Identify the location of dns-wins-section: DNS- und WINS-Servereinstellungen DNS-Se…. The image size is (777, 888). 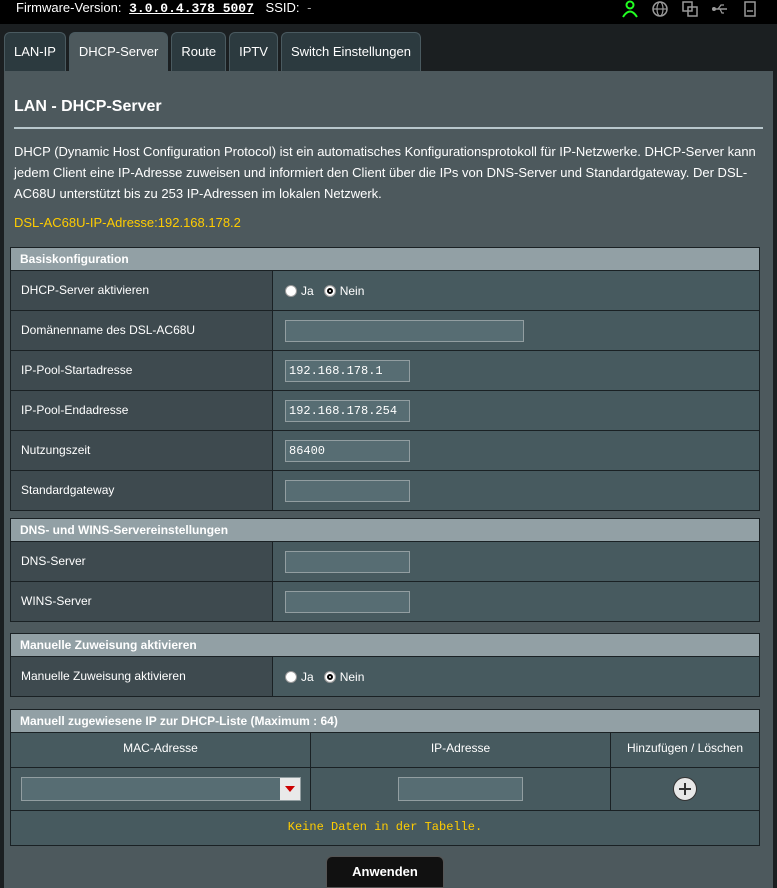
(385, 570).